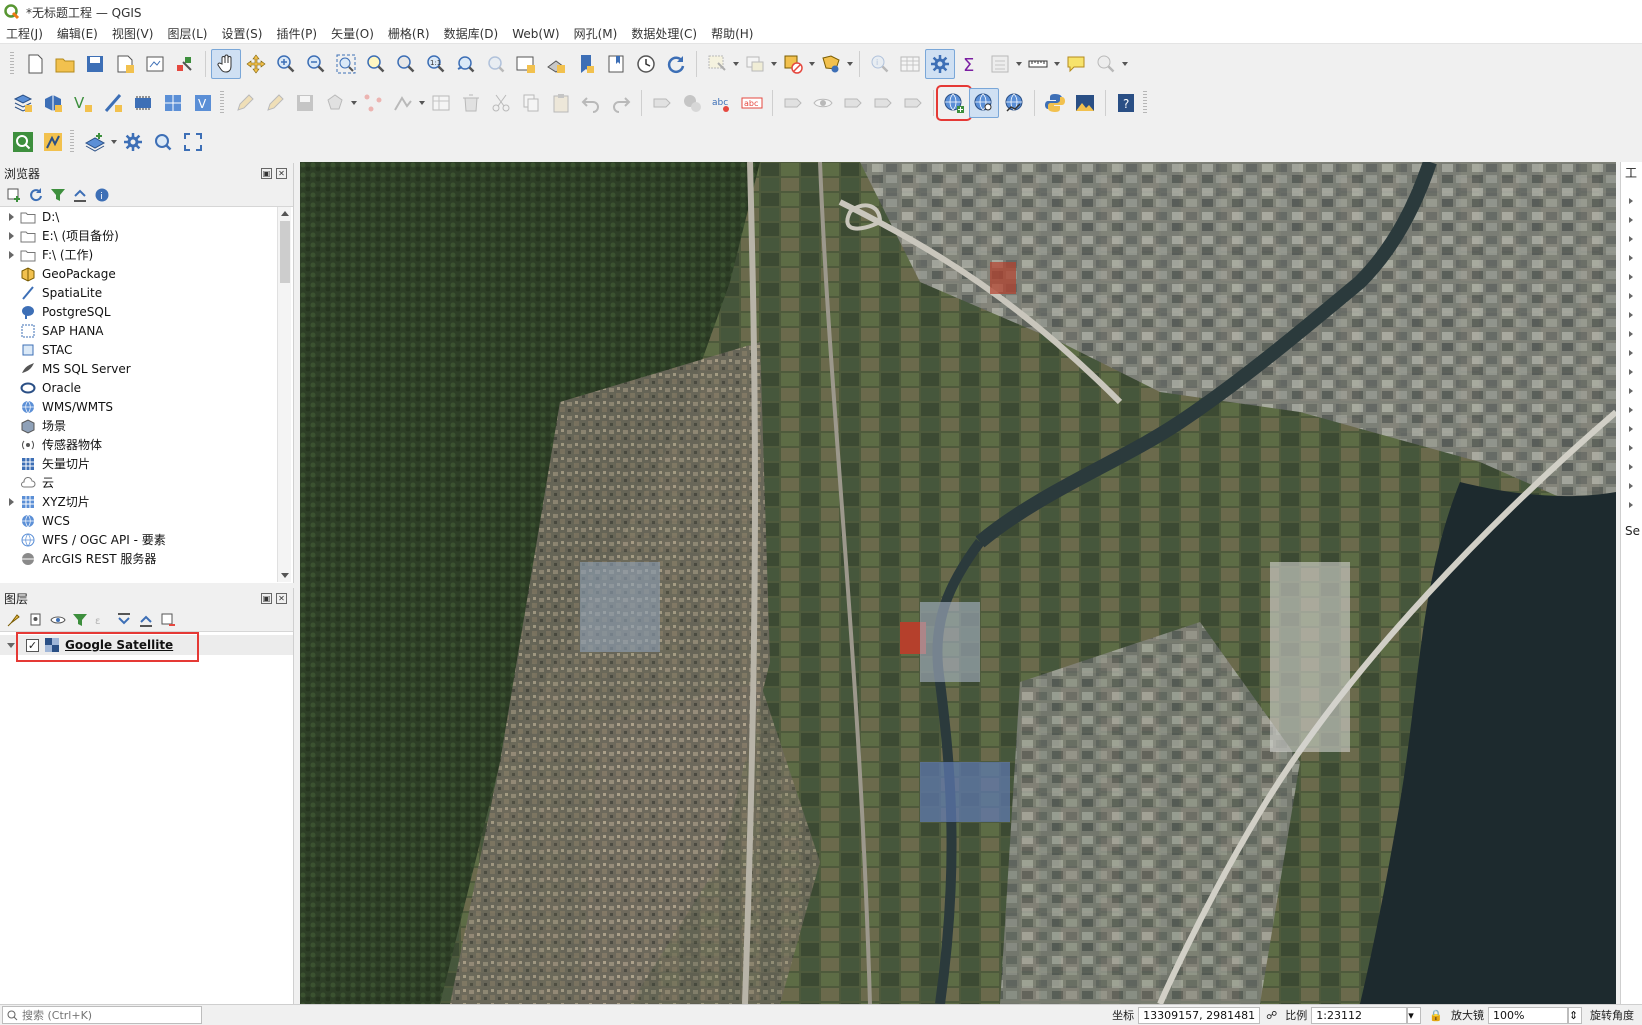 The height and width of the screenshot is (1025, 1642). Describe the element at coordinates (1271, 1015) in the screenshot. I see `toggle-extents-icon: ☍` at that location.